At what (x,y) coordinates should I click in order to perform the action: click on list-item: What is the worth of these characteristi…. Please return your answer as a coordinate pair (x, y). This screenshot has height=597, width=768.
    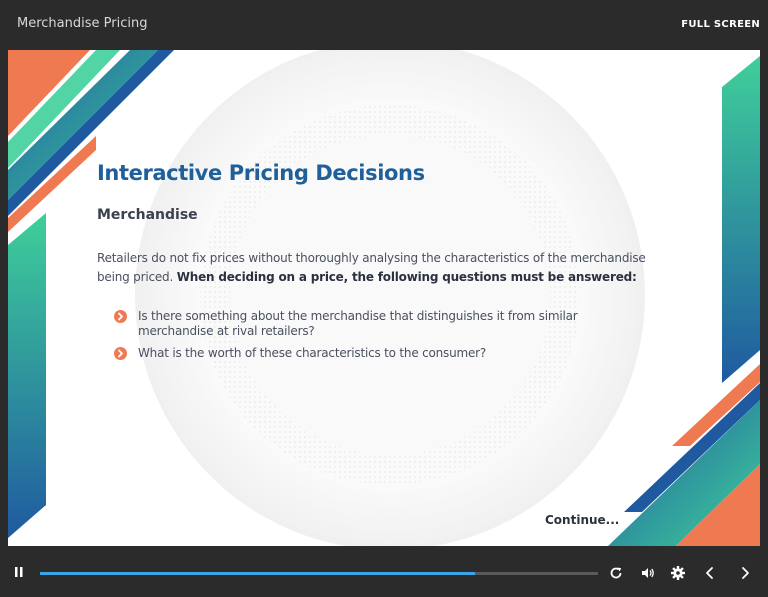
    Looking at the image, I should click on (384, 353).